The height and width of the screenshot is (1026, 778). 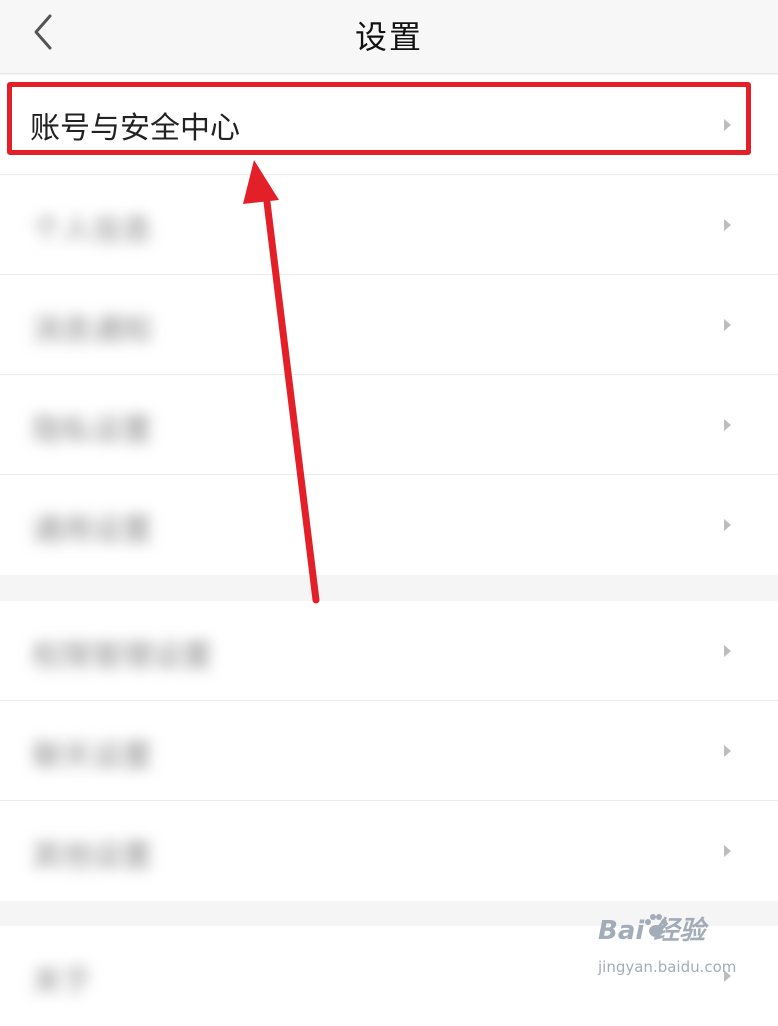 What do you see at coordinates (92, 856) in the screenshot?
I see `settings-item-label: 其他设置` at bounding box center [92, 856].